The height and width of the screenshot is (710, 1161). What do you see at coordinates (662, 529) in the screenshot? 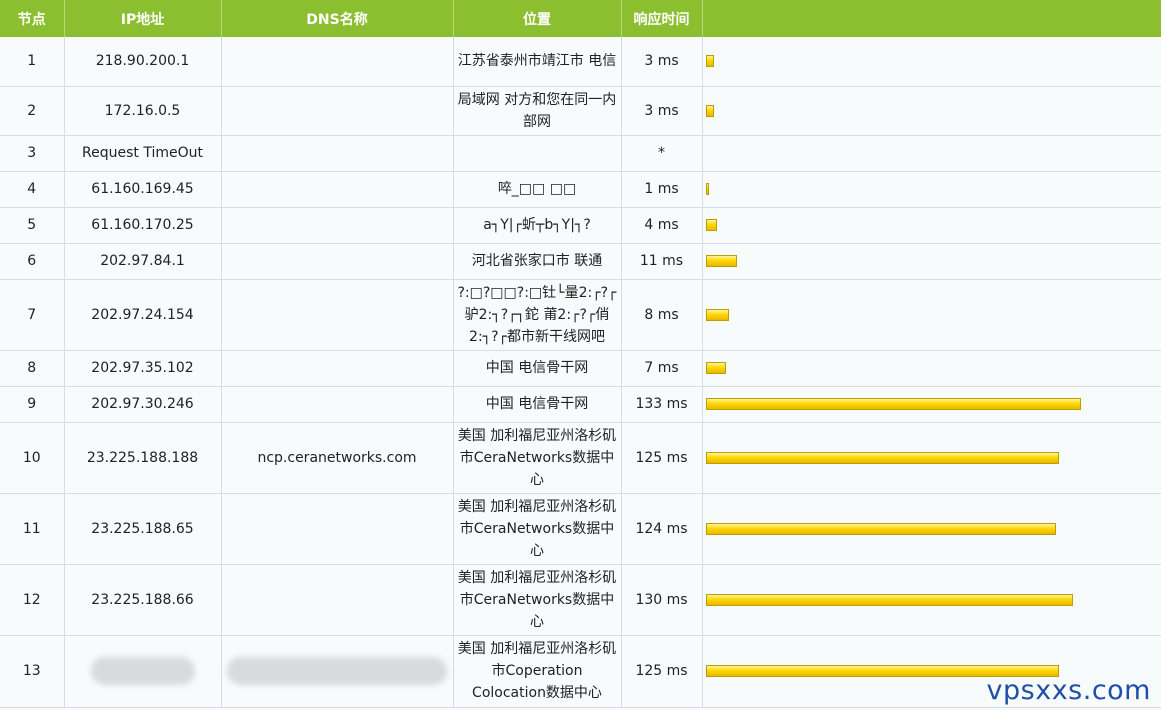
I see `rtt-cell: 124 ms` at bounding box center [662, 529].